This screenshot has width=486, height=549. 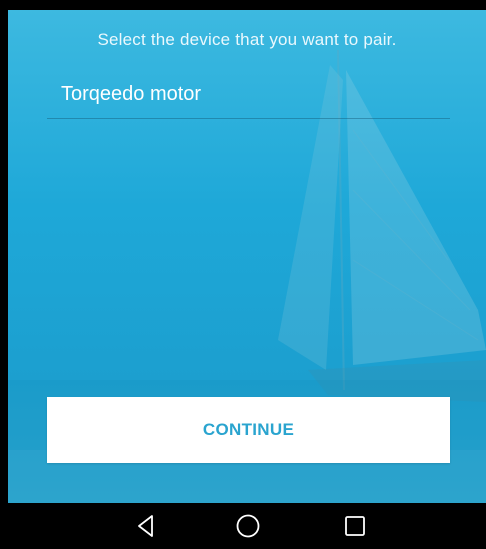 I want to click on continue-button: CONTINUE, so click(x=248, y=430).